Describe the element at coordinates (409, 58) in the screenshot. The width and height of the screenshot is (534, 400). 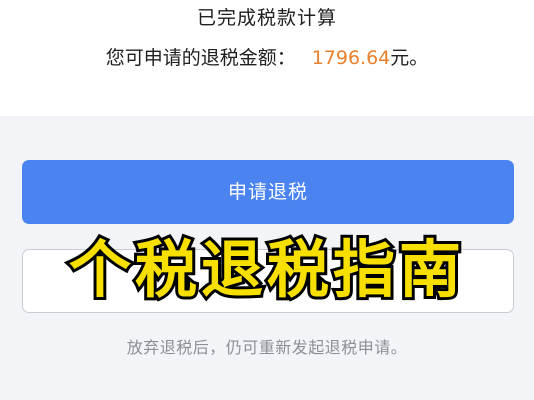
I see `refund-amount-unit: 元。` at that location.